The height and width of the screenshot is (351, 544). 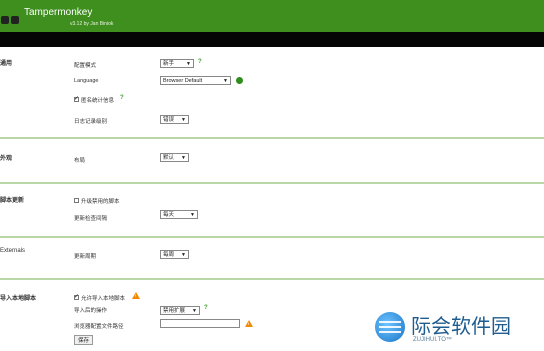 I want to click on after-import-select: 禁用扩展 ▼, so click(x=180, y=310).